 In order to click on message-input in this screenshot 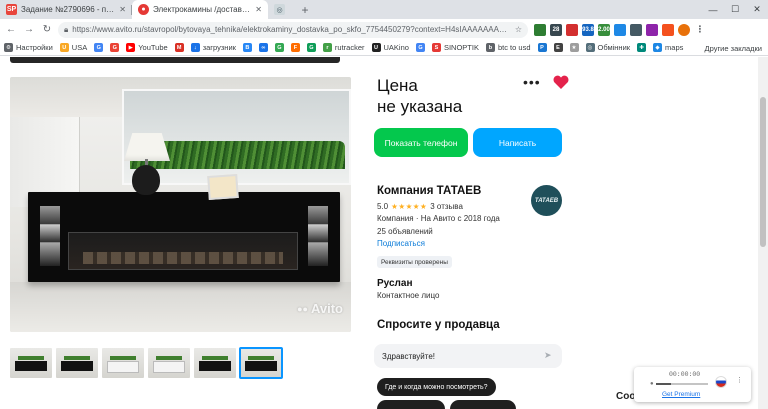, I will do `click(468, 356)`.